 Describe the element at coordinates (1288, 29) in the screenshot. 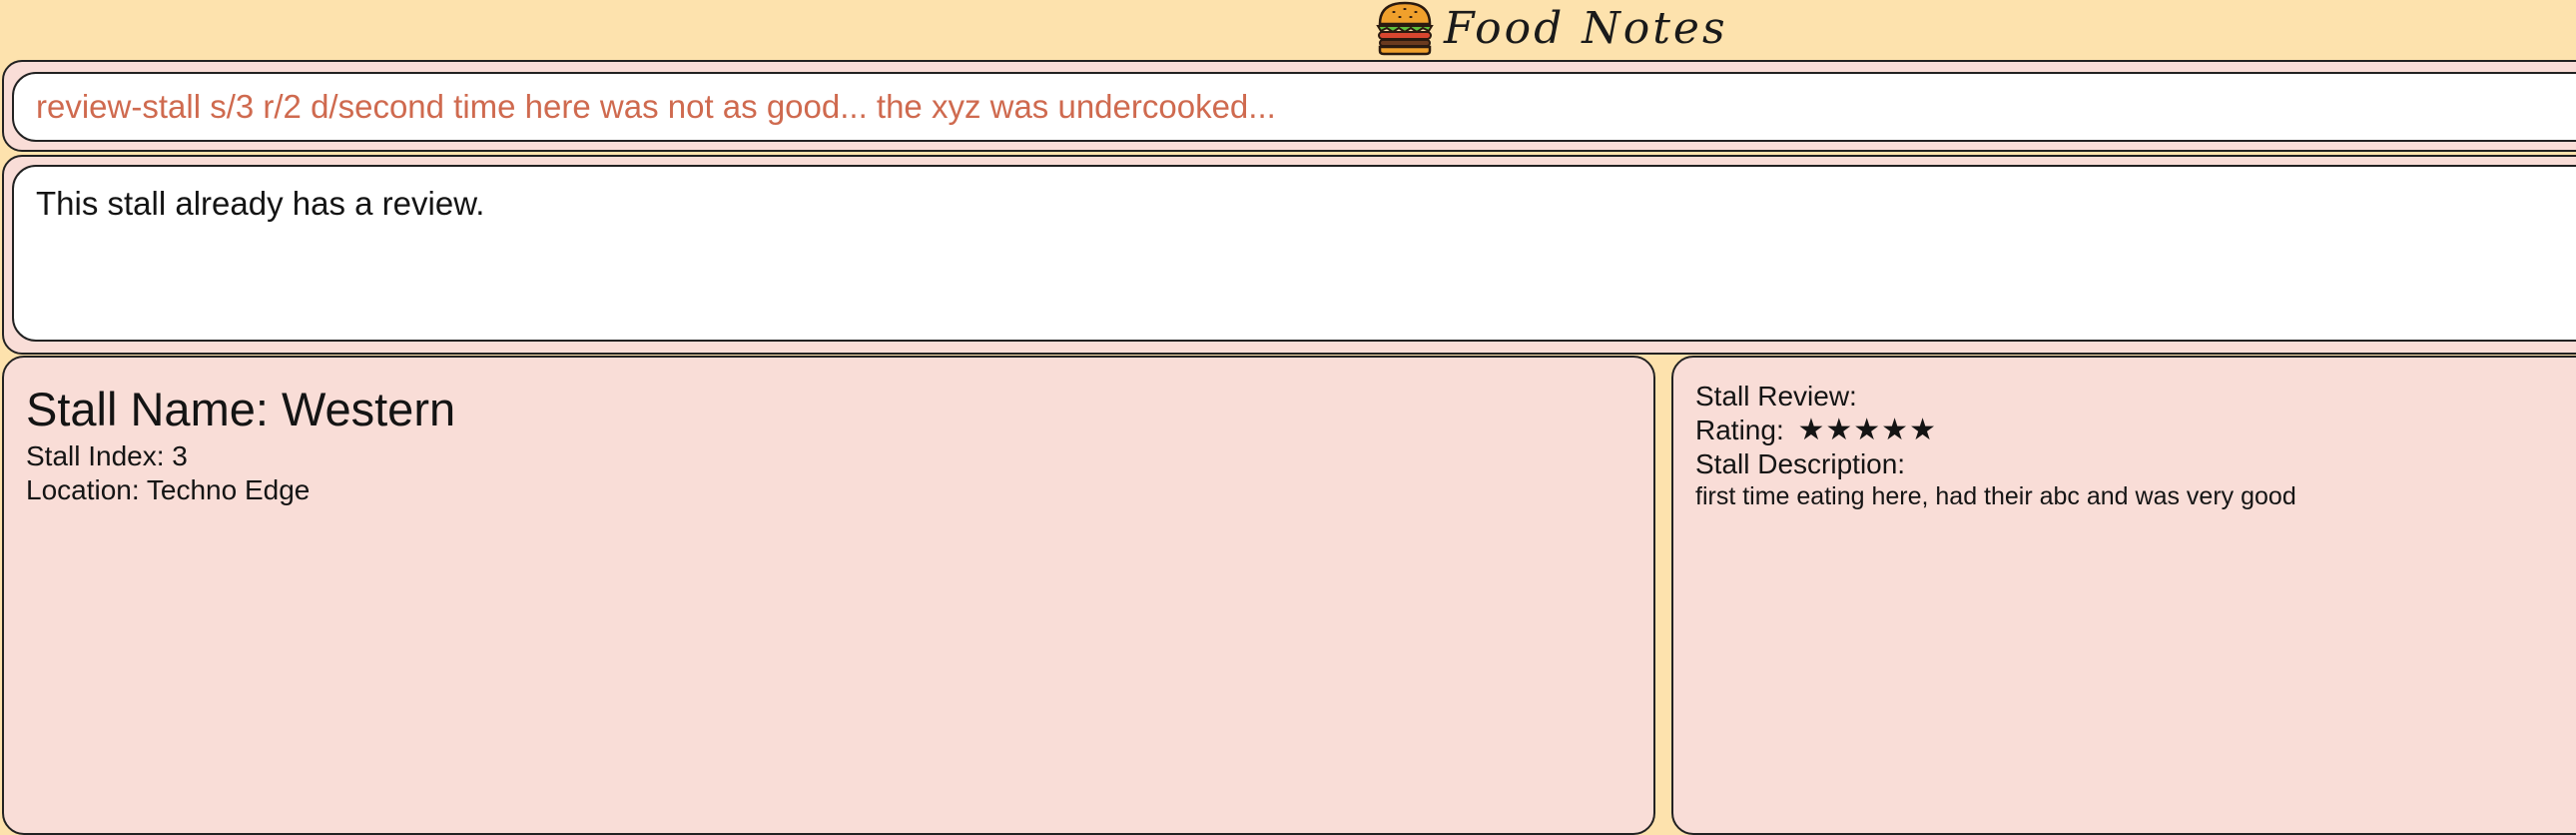

I see `app-header: Food Notes` at that location.